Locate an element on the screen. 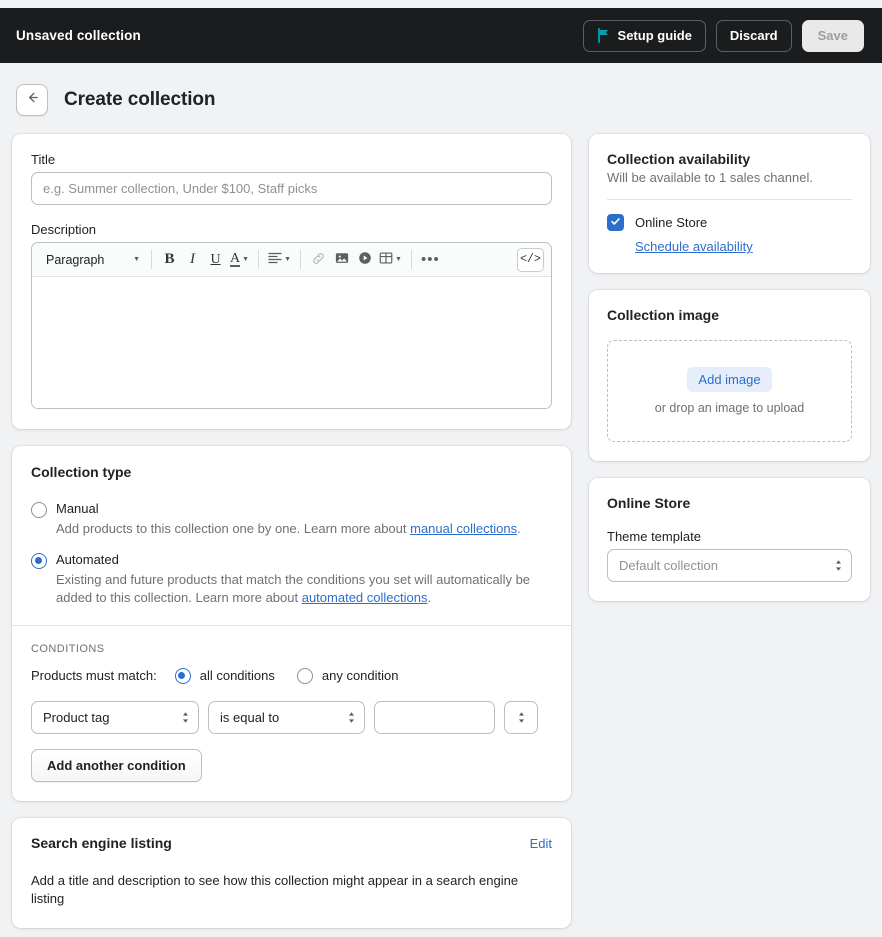 Image resolution: width=882 pixels, height=937 pixels. text-color-button: A ▼ is located at coordinates (239, 260).